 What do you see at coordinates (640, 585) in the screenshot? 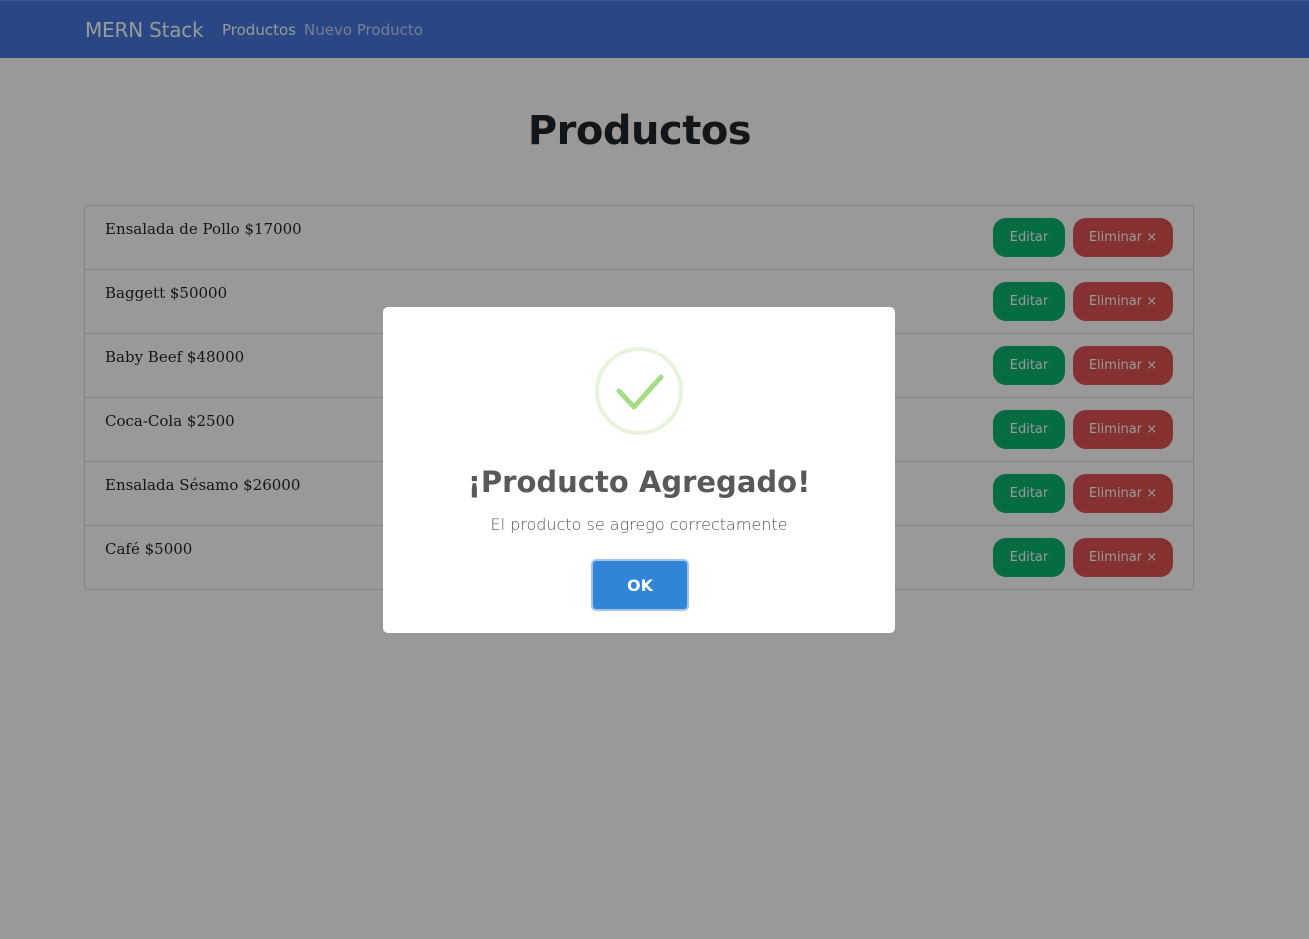
I see `ok-button: OK` at bounding box center [640, 585].